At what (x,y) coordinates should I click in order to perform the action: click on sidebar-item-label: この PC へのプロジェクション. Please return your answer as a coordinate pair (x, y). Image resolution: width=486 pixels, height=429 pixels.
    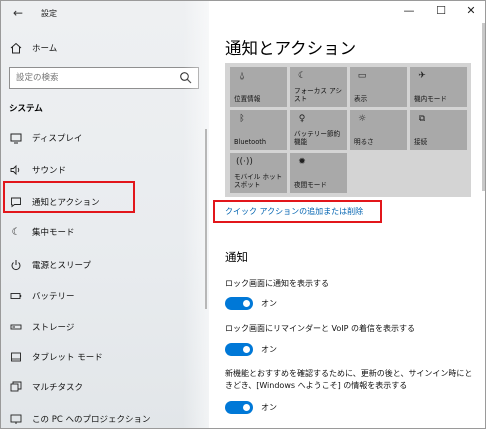
    Looking at the image, I should click on (91, 420).